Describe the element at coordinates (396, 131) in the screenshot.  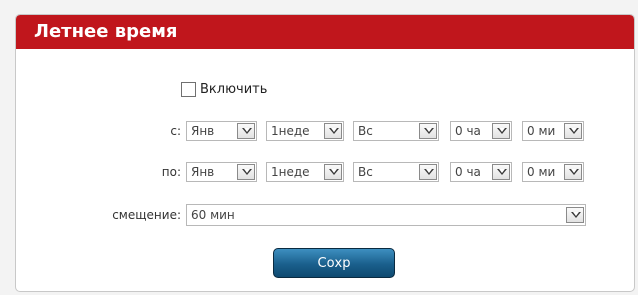
I see `from-day-select: Вс` at that location.